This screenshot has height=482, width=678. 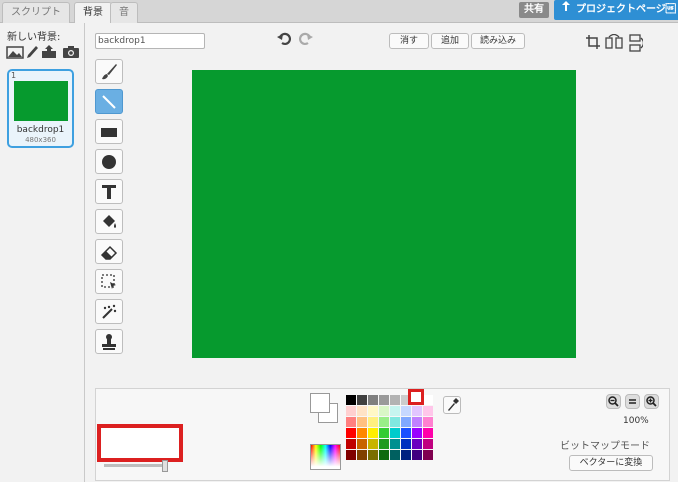 What do you see at coordinates (109, 161) in the screenshot?
I see `ellipse-tool` at bounding box center [109, 161].